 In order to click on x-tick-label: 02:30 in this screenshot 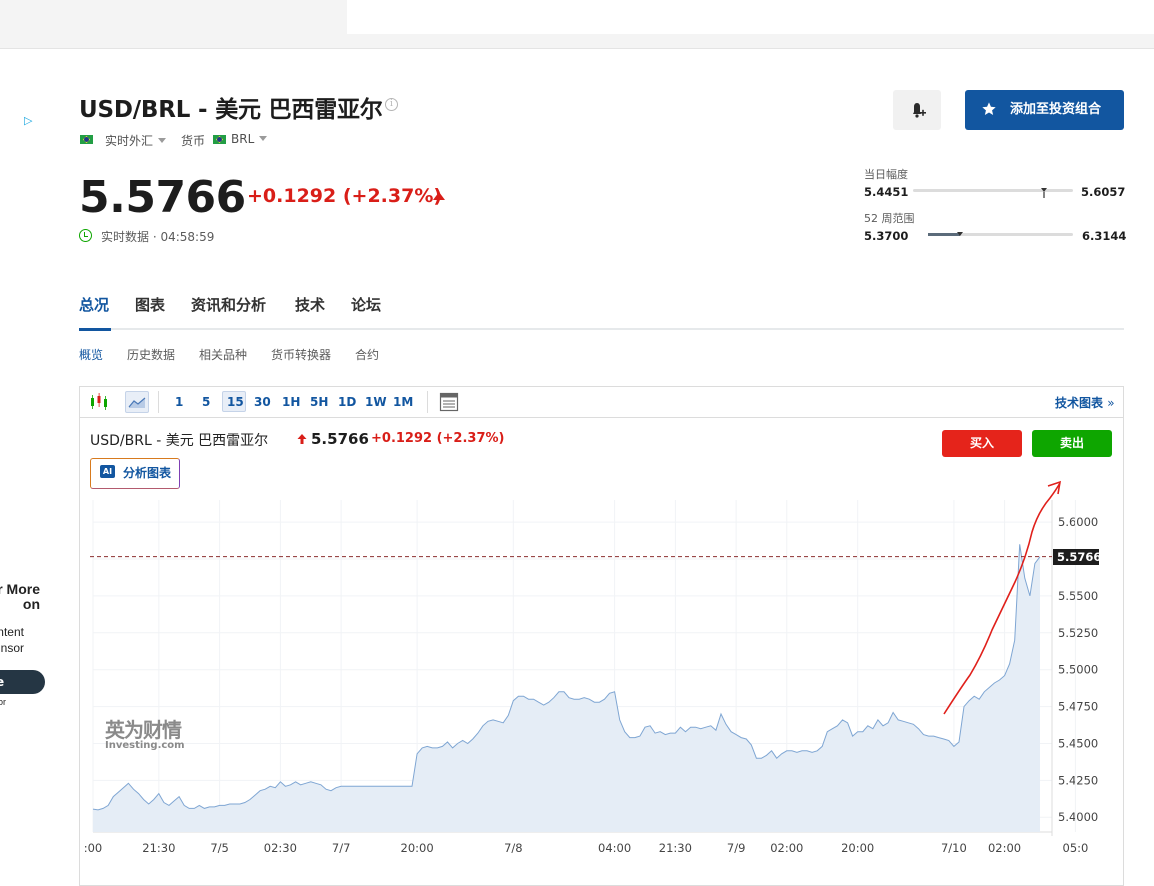, I will do `click(280, 848)`.